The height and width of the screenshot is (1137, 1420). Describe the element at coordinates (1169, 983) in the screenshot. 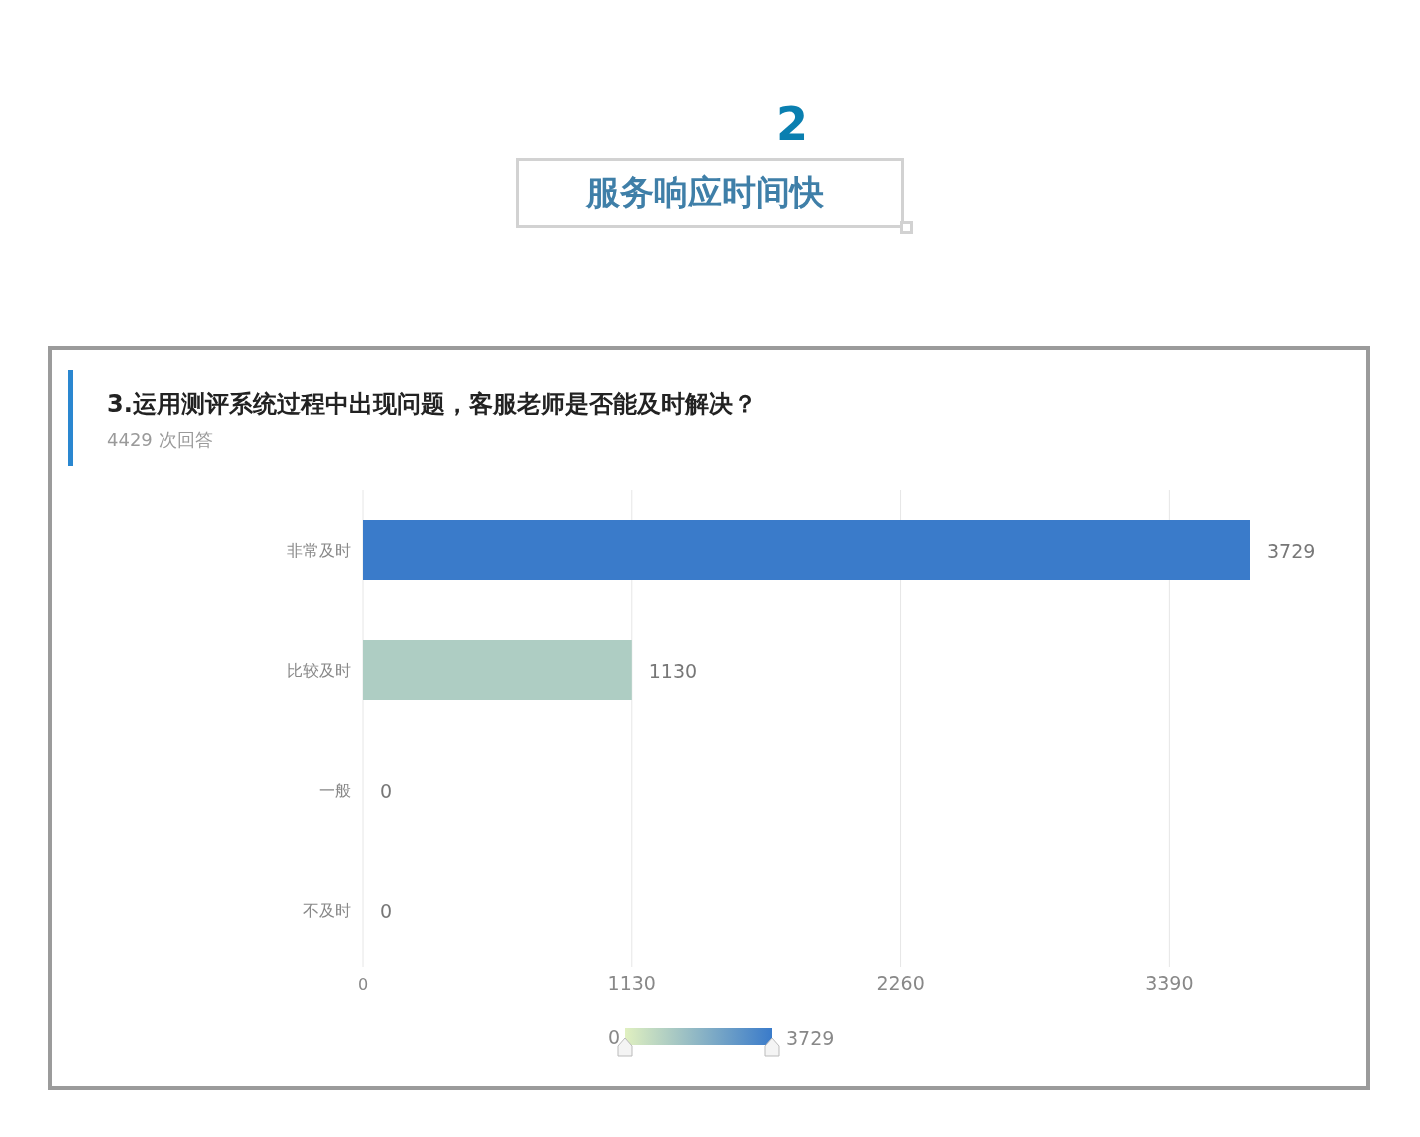

I see `axis-tick-label: 3390` at that location.